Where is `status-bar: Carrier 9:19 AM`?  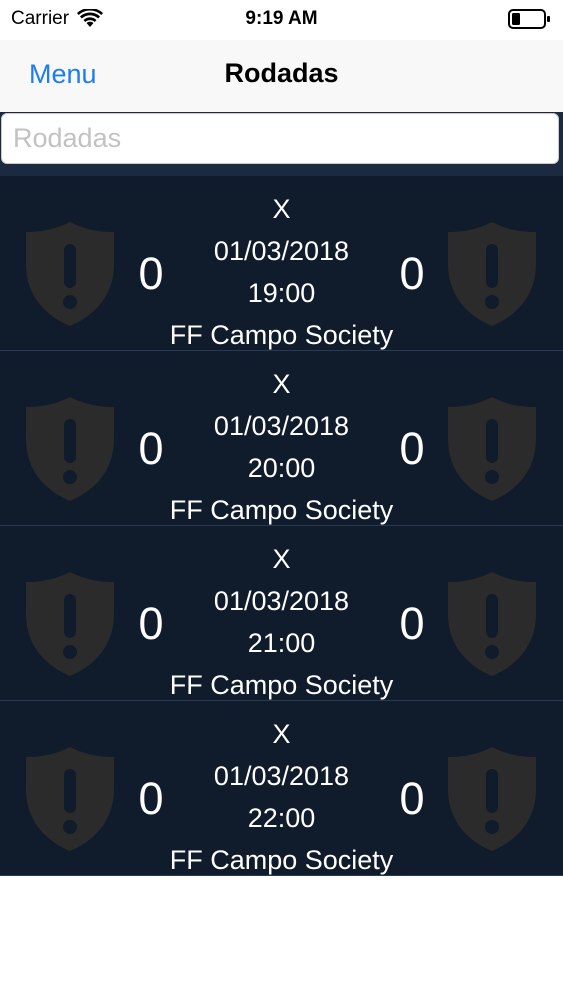 status-bar: Carrier 9:19 AM is located at coordinates (281, 20).